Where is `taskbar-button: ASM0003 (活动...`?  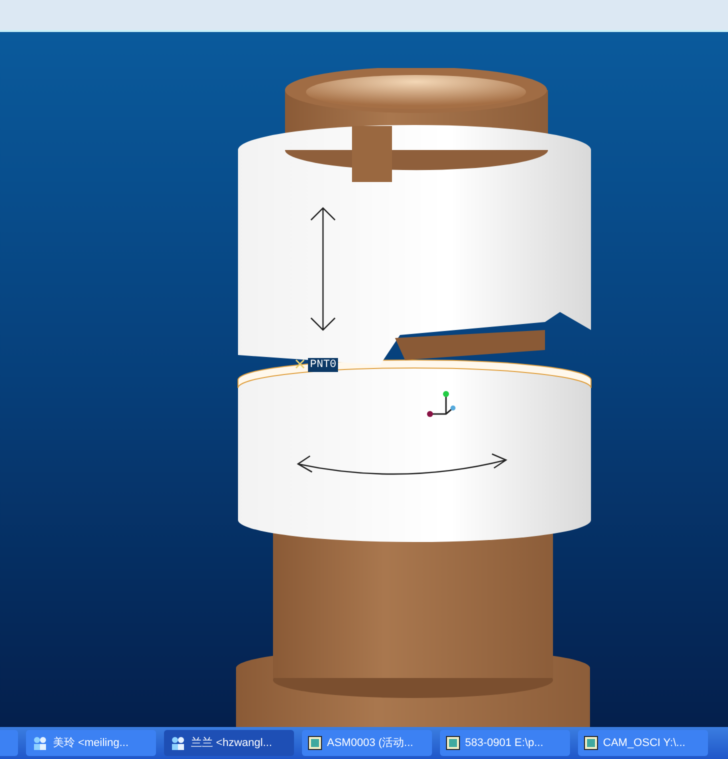 taskbar-button: ASM0003 (活动... is located at coordinates (367, 743).